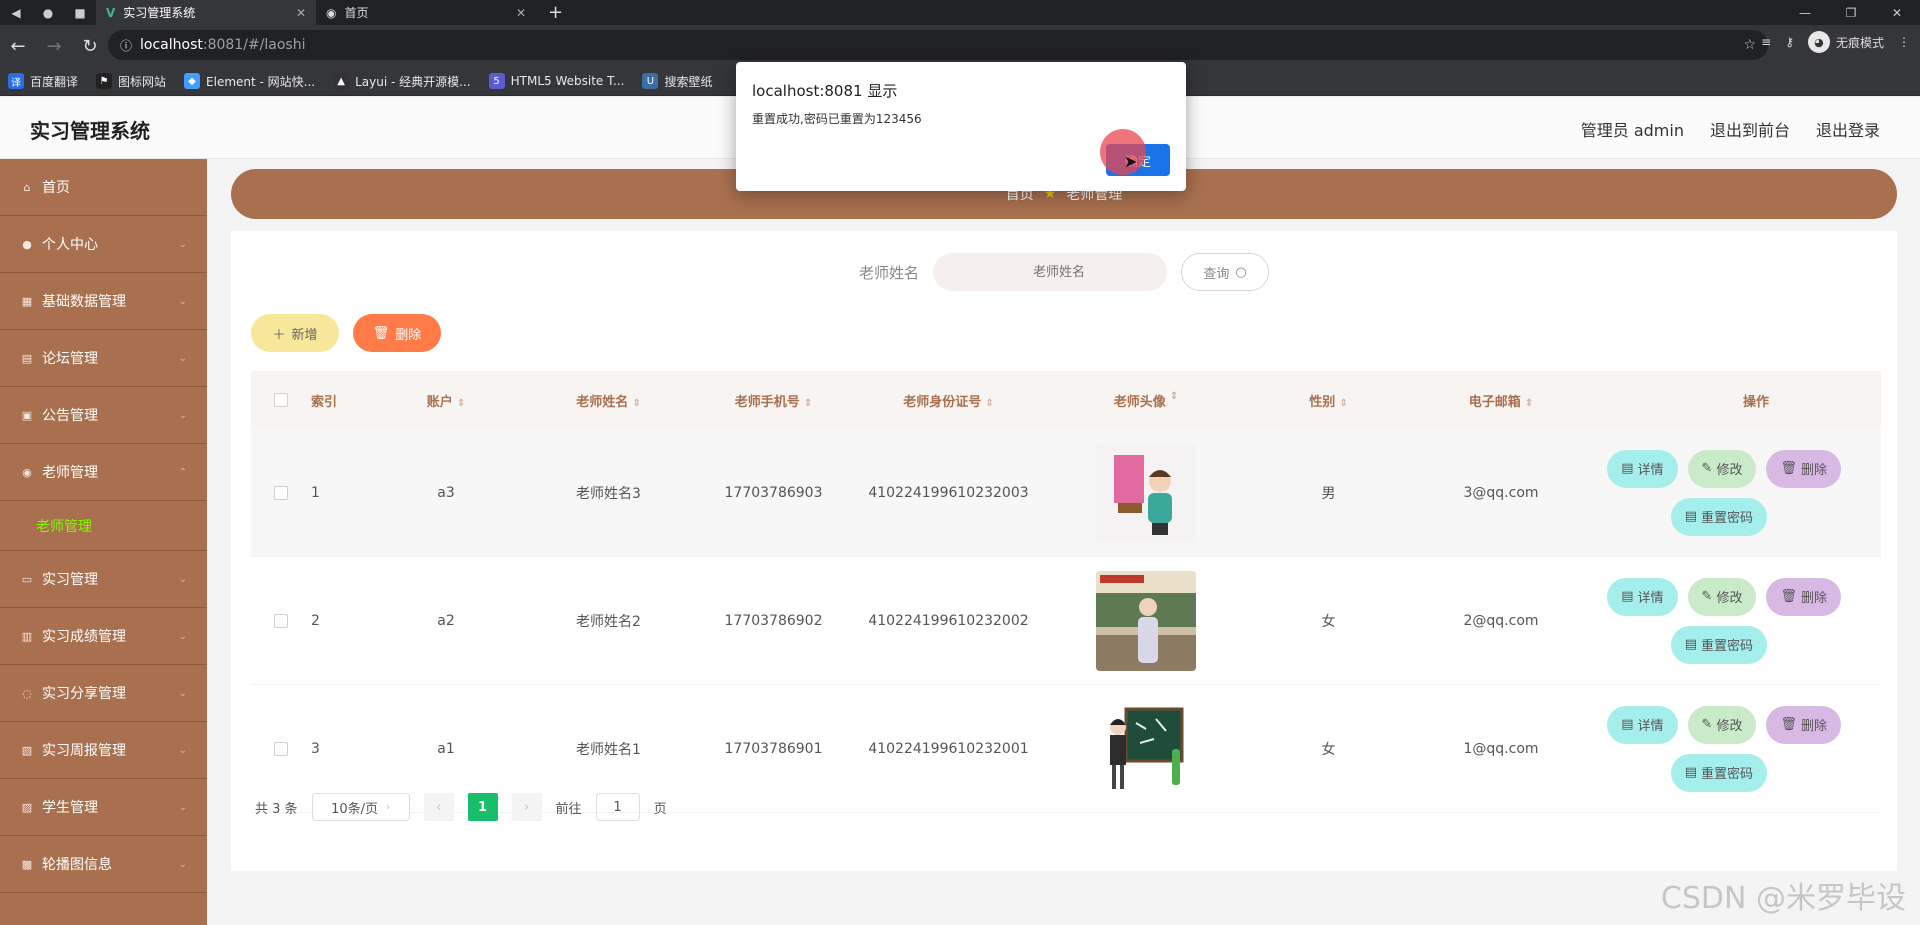  Describe the element at coordinates (159, 13) in the screenshot. I see `tab-title: 实习管理系统` at that location.